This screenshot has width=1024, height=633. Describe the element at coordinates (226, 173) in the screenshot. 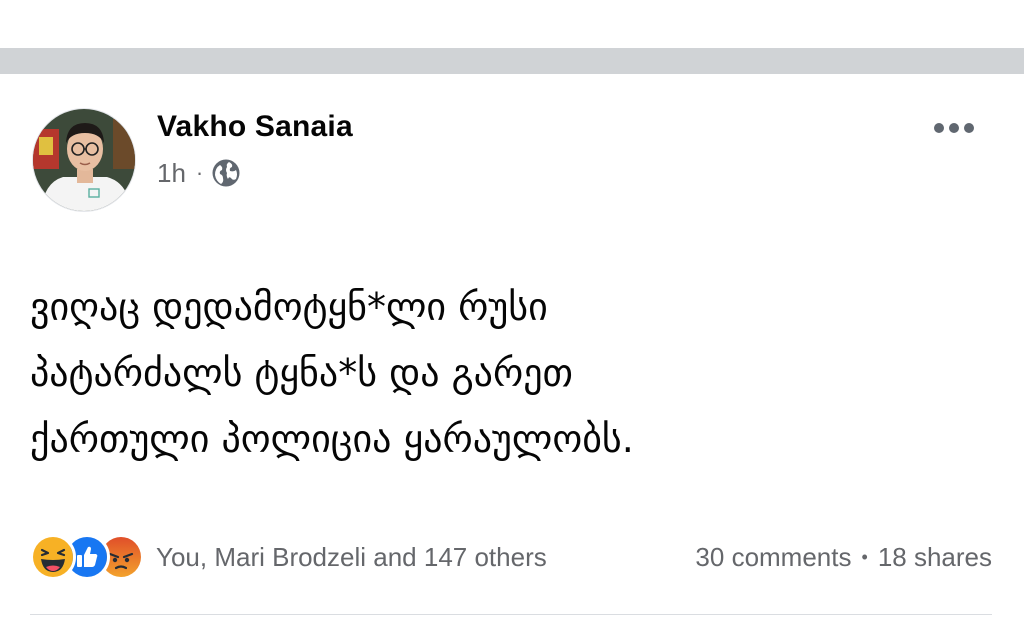

I see `globe-icon` at that location.